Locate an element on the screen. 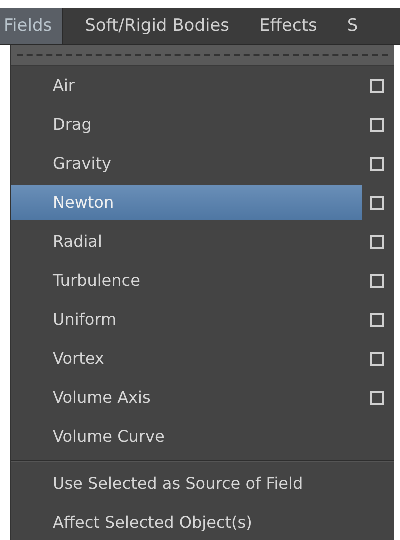 This screenshot has height=540, width=400. menu-bar-item: Soft/Rigid Bodies is located at coordinates (156, 26).